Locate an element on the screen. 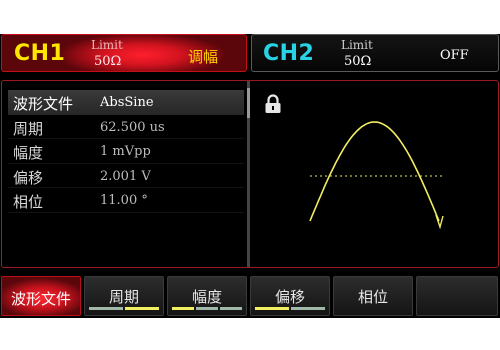 The height and width of the screenshot is (350, 500). param-label: 幅度 is located at coordinates (28, 153).